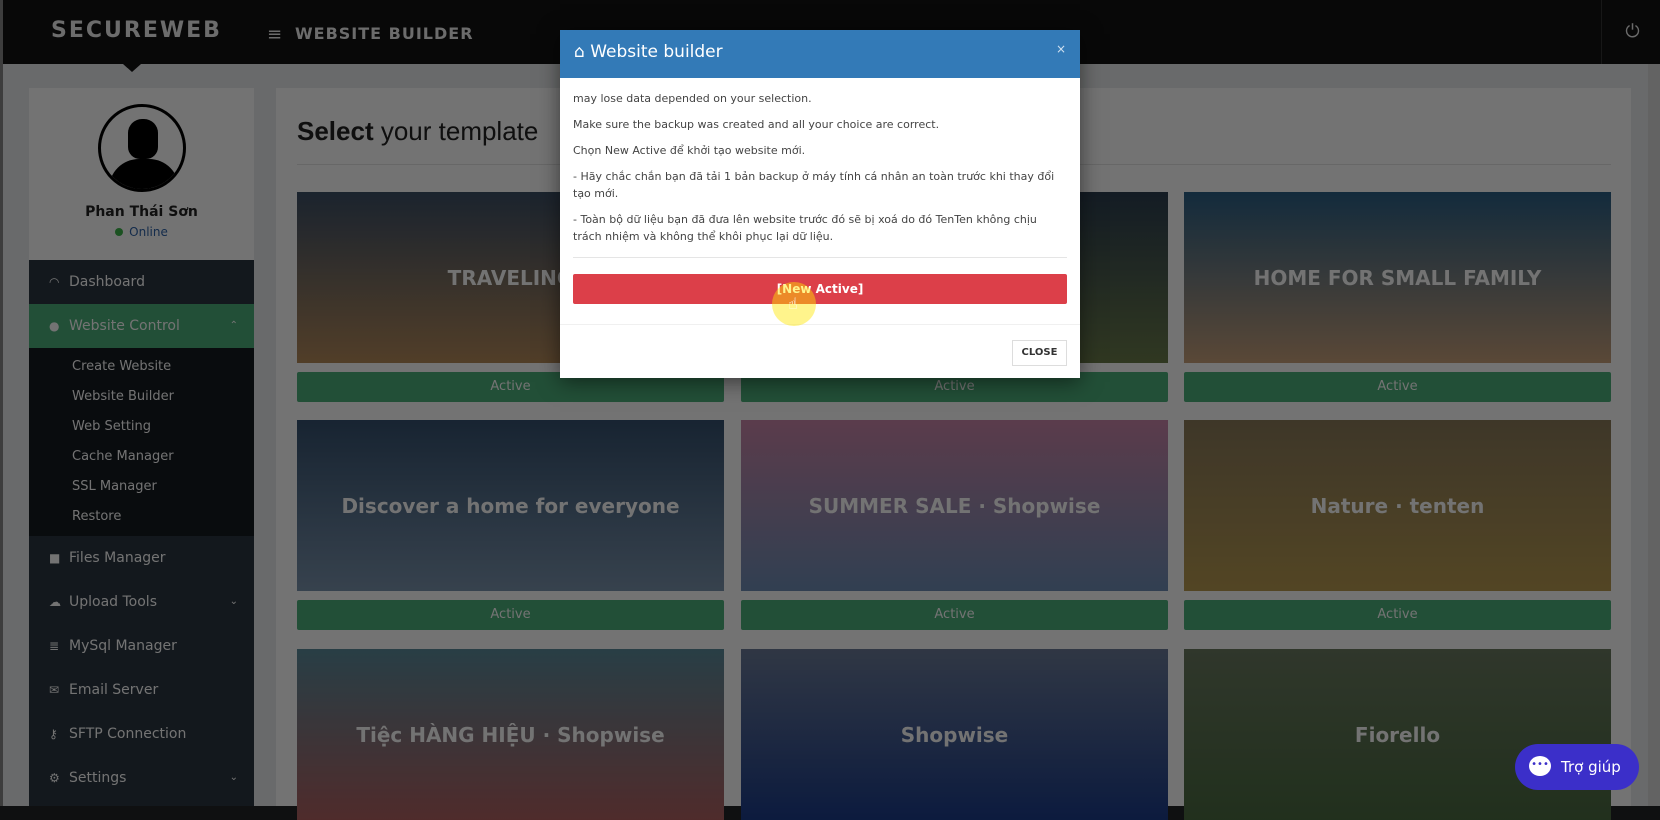 Image resolution: width=1660 pixels, height=820 pixels. I want to click on template-card: Fiorello, so click(1397, 734).